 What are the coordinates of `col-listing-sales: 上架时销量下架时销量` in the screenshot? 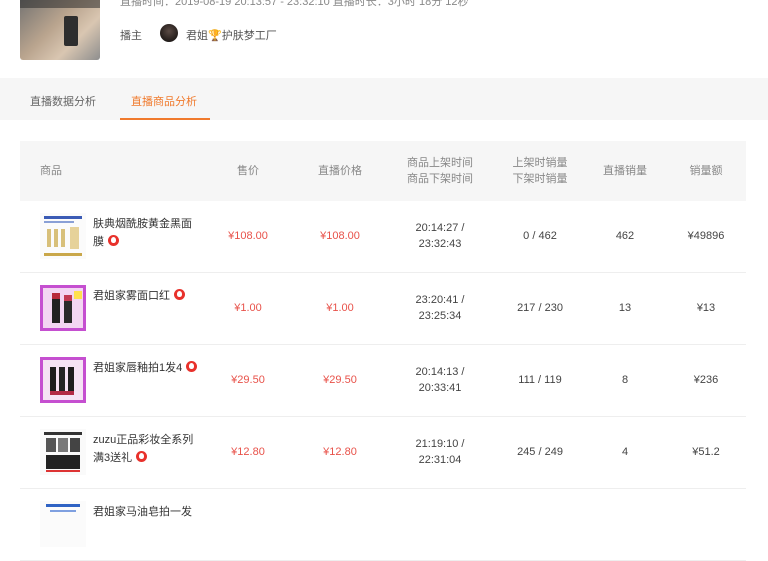 It's located at (540, 171).